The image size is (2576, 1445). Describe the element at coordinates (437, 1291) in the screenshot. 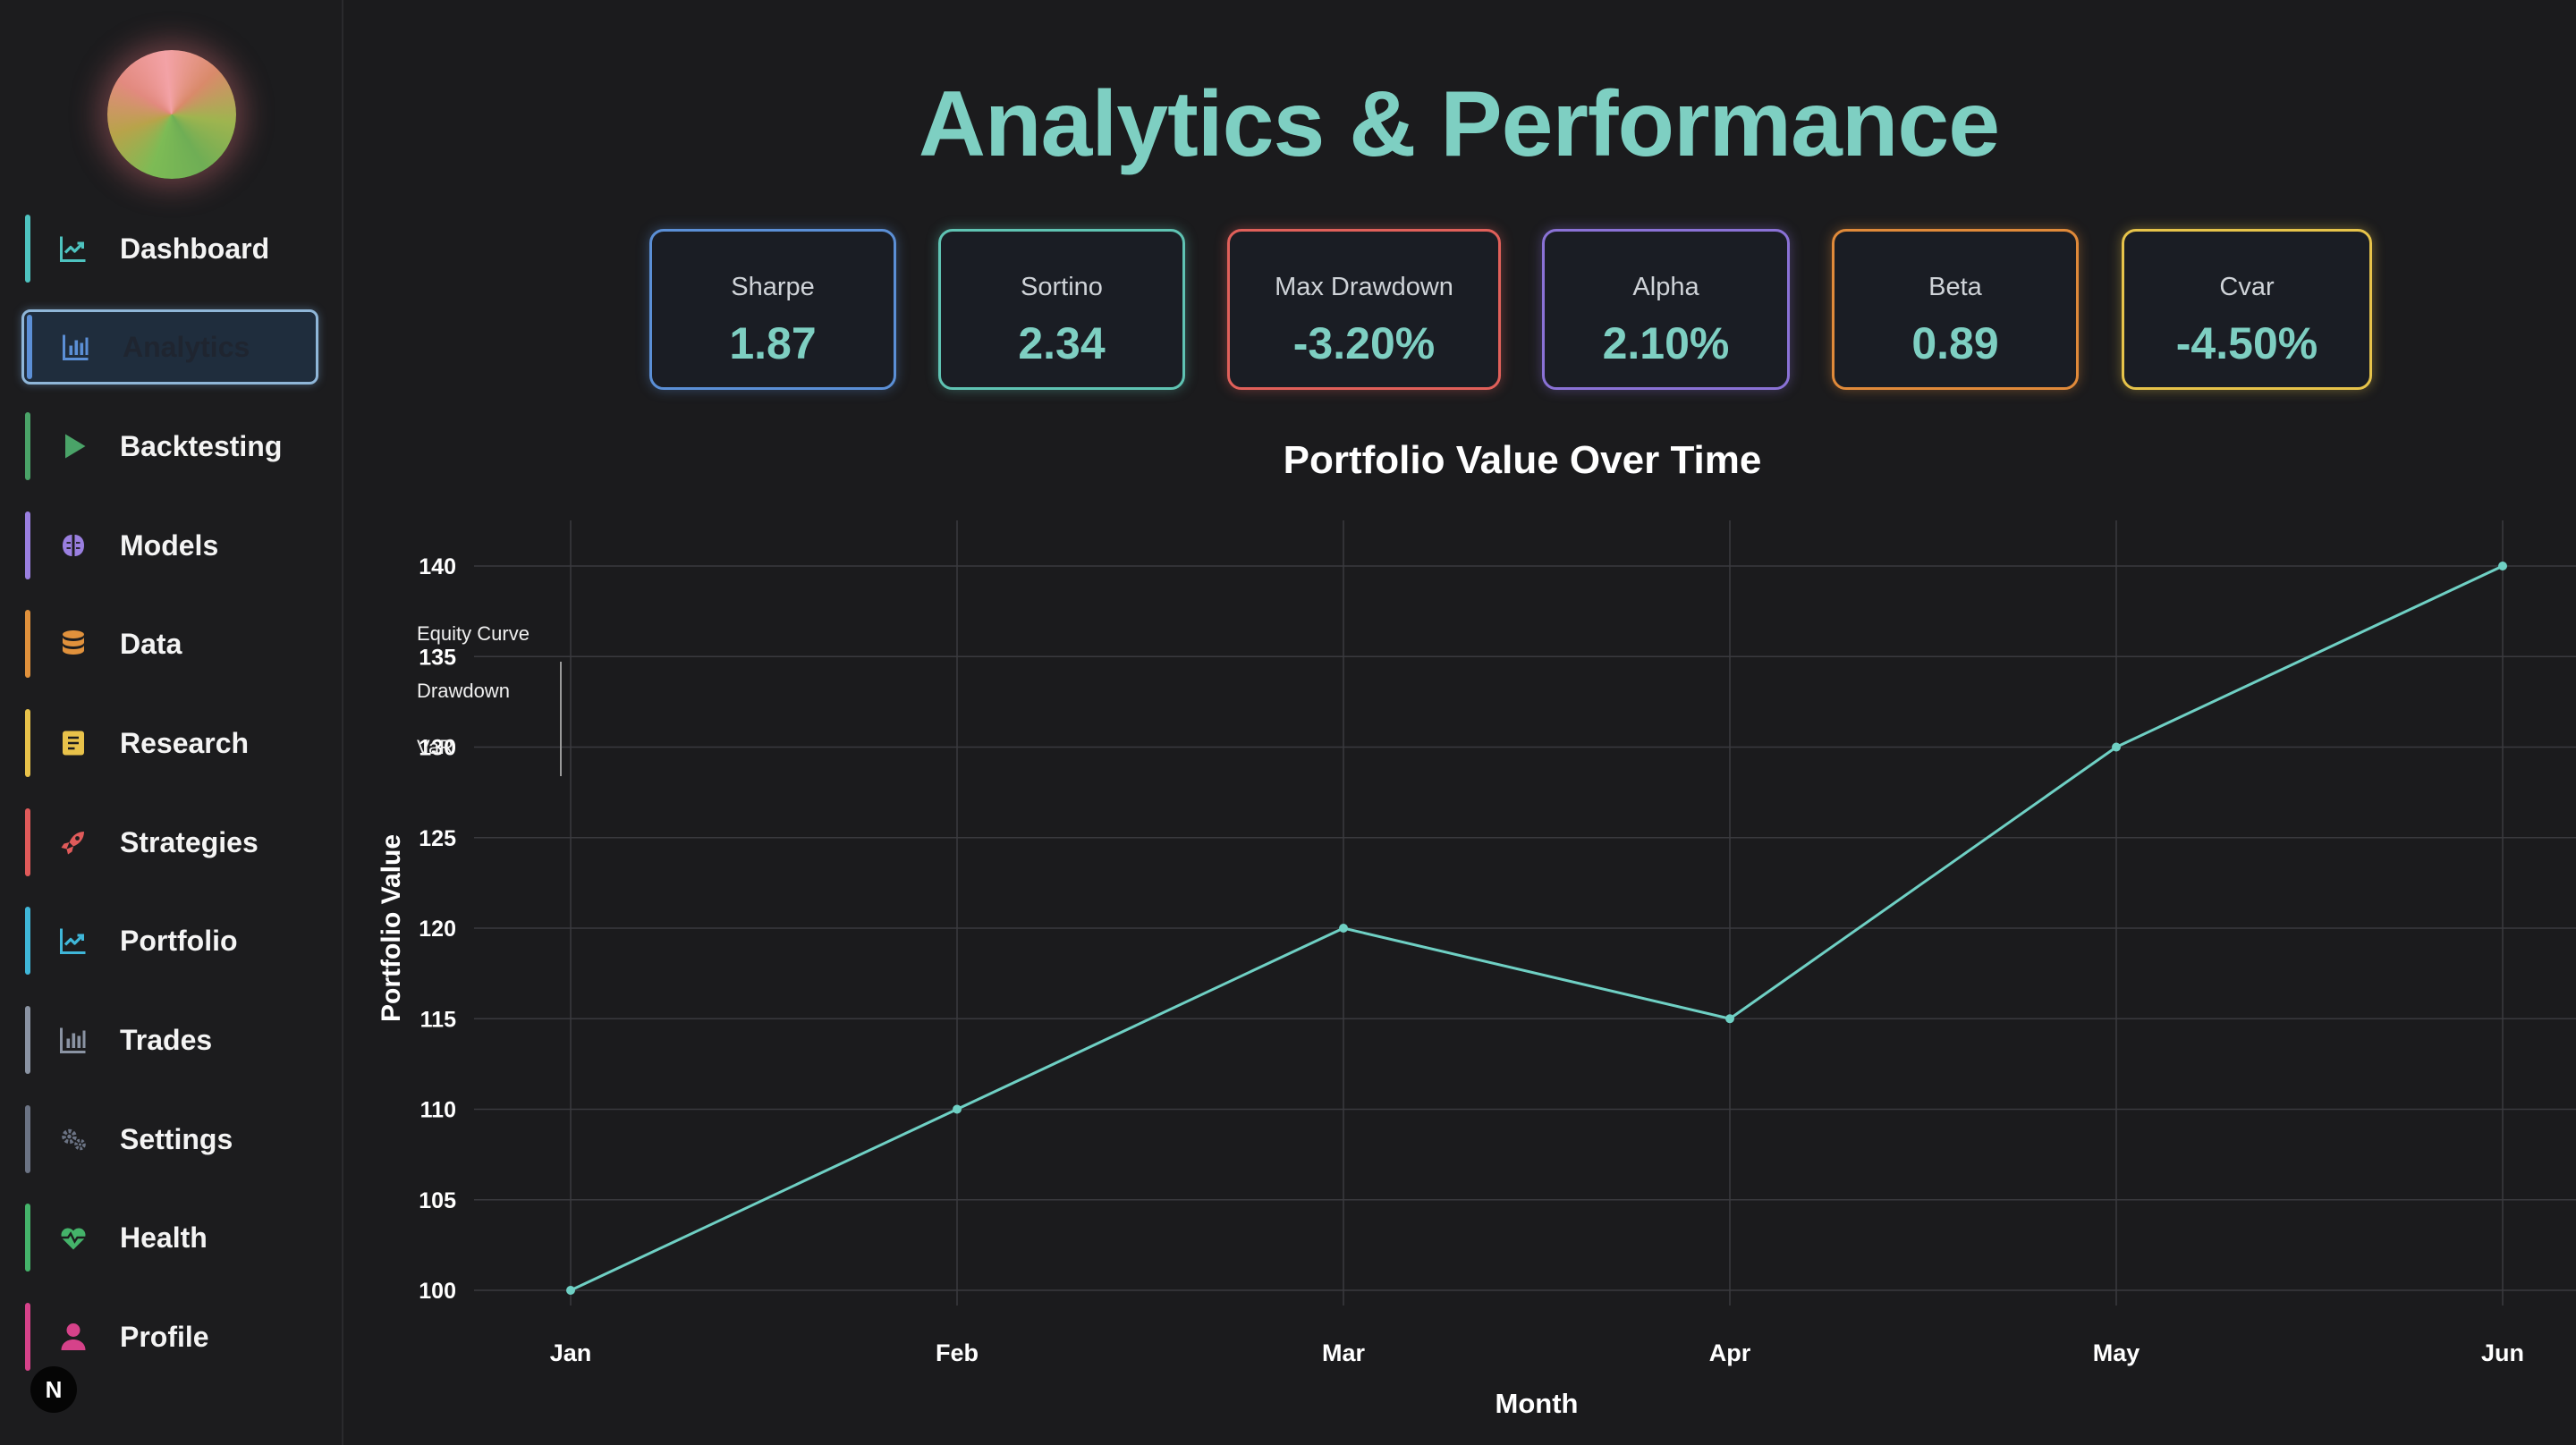

I see `y-tick-label: 100` at that location.